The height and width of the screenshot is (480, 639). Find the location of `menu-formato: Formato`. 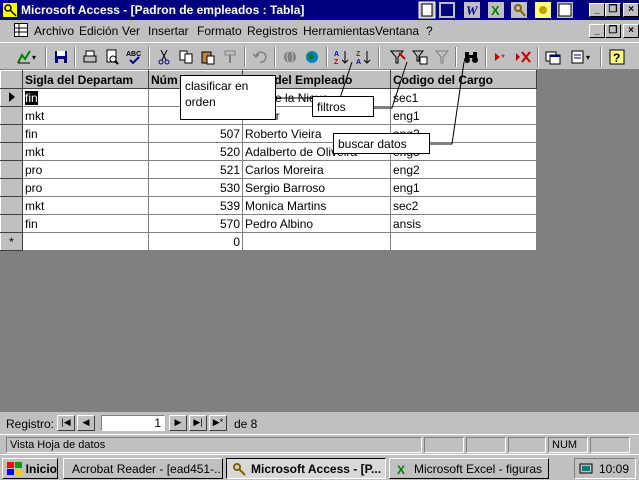

menu-formato: Formato is located at coordinates (219, 31).